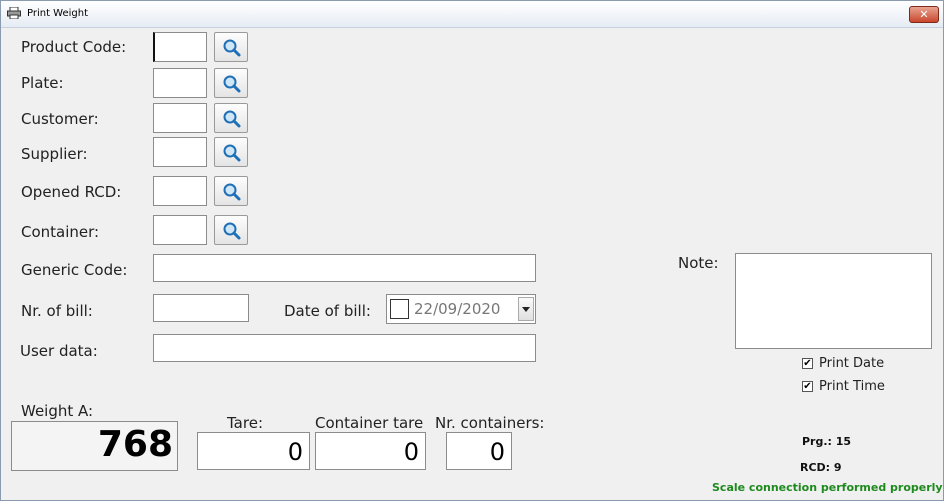  What do you see at coordinates (526, 309) in the screenshot?
I see `chevron-down-icon` at bounding box center [526, 309].